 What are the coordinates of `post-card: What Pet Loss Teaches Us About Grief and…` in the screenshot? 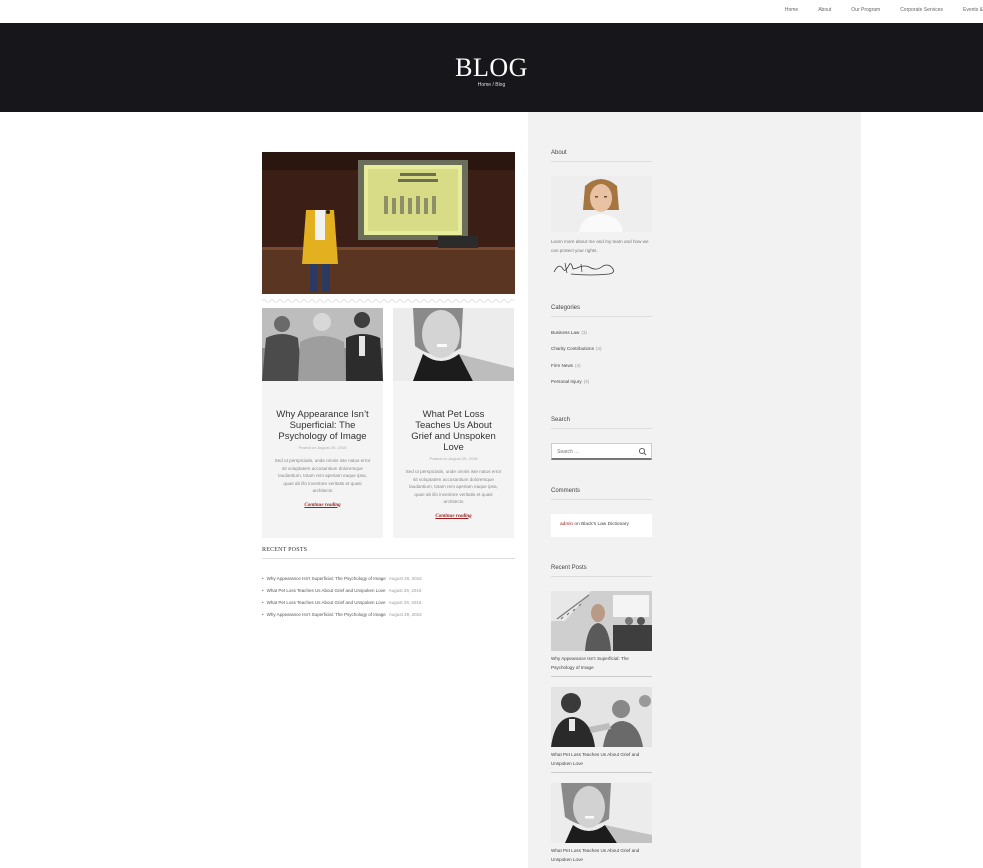 It's located at (453, 423).